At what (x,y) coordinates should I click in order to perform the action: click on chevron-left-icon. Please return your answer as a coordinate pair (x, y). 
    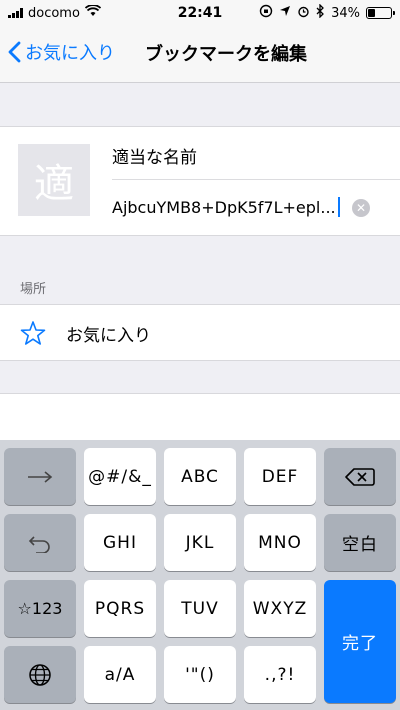
    Looking at the image, I should click on (14, 52).